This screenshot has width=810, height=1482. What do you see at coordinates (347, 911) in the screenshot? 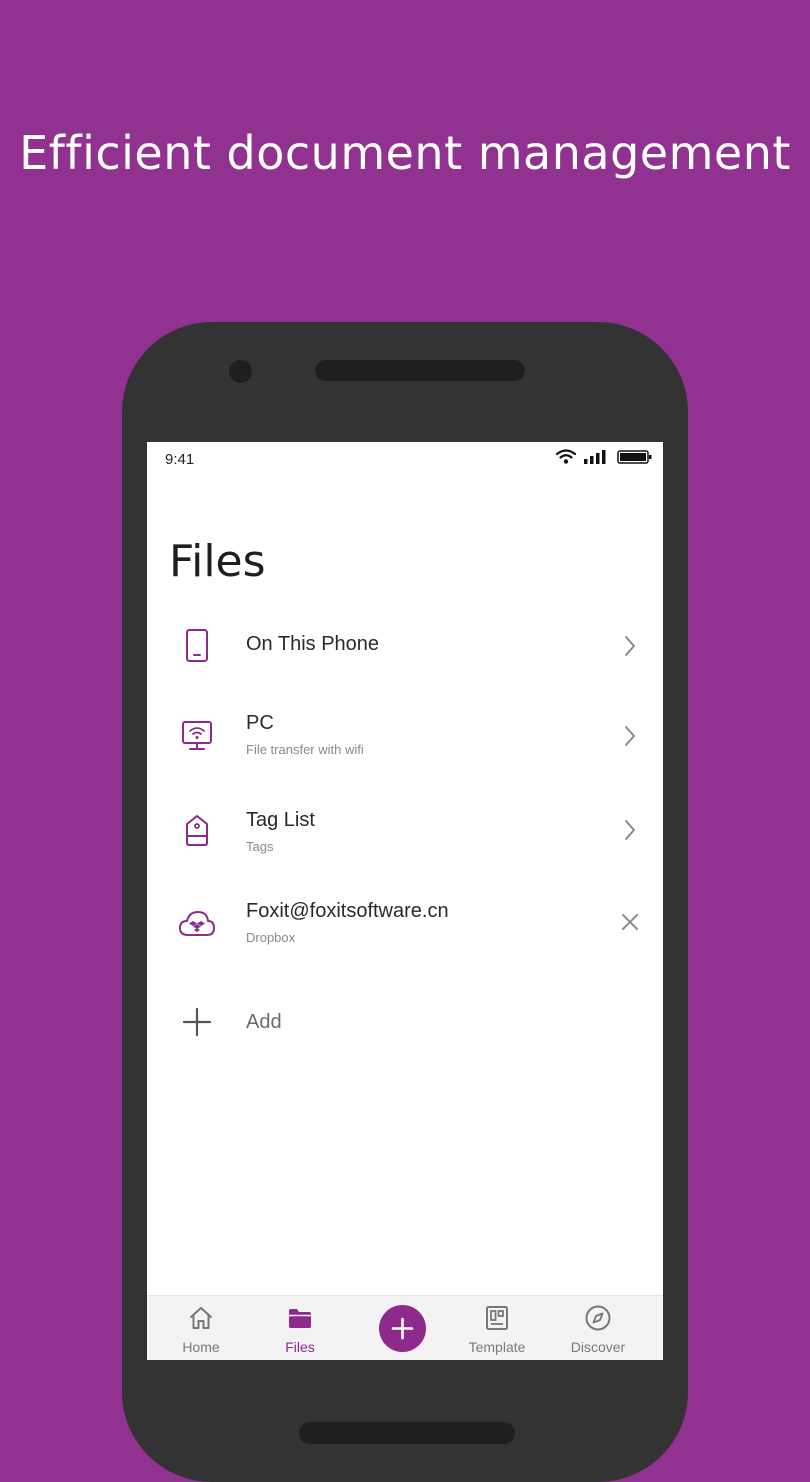
I see `item-title: Foxit@foxitsoftware.cn` at bounding box center [347, 911].